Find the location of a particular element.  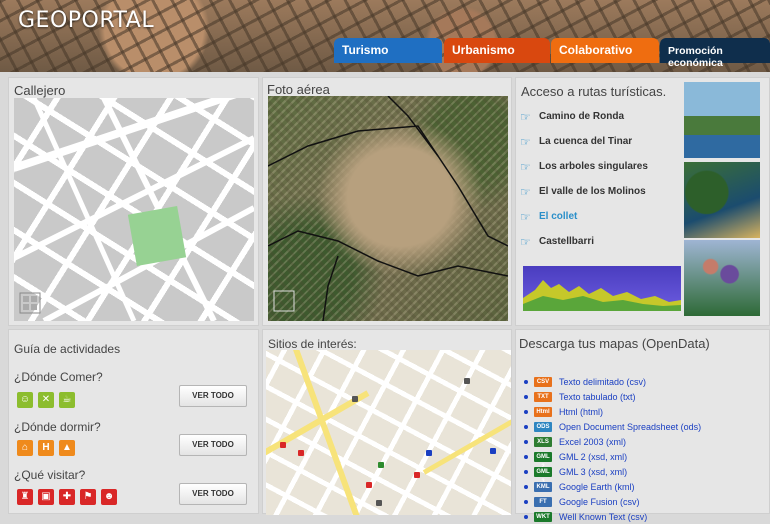

ver-todo-visitar-button: VER TODO is located at coordinates (213, 494).